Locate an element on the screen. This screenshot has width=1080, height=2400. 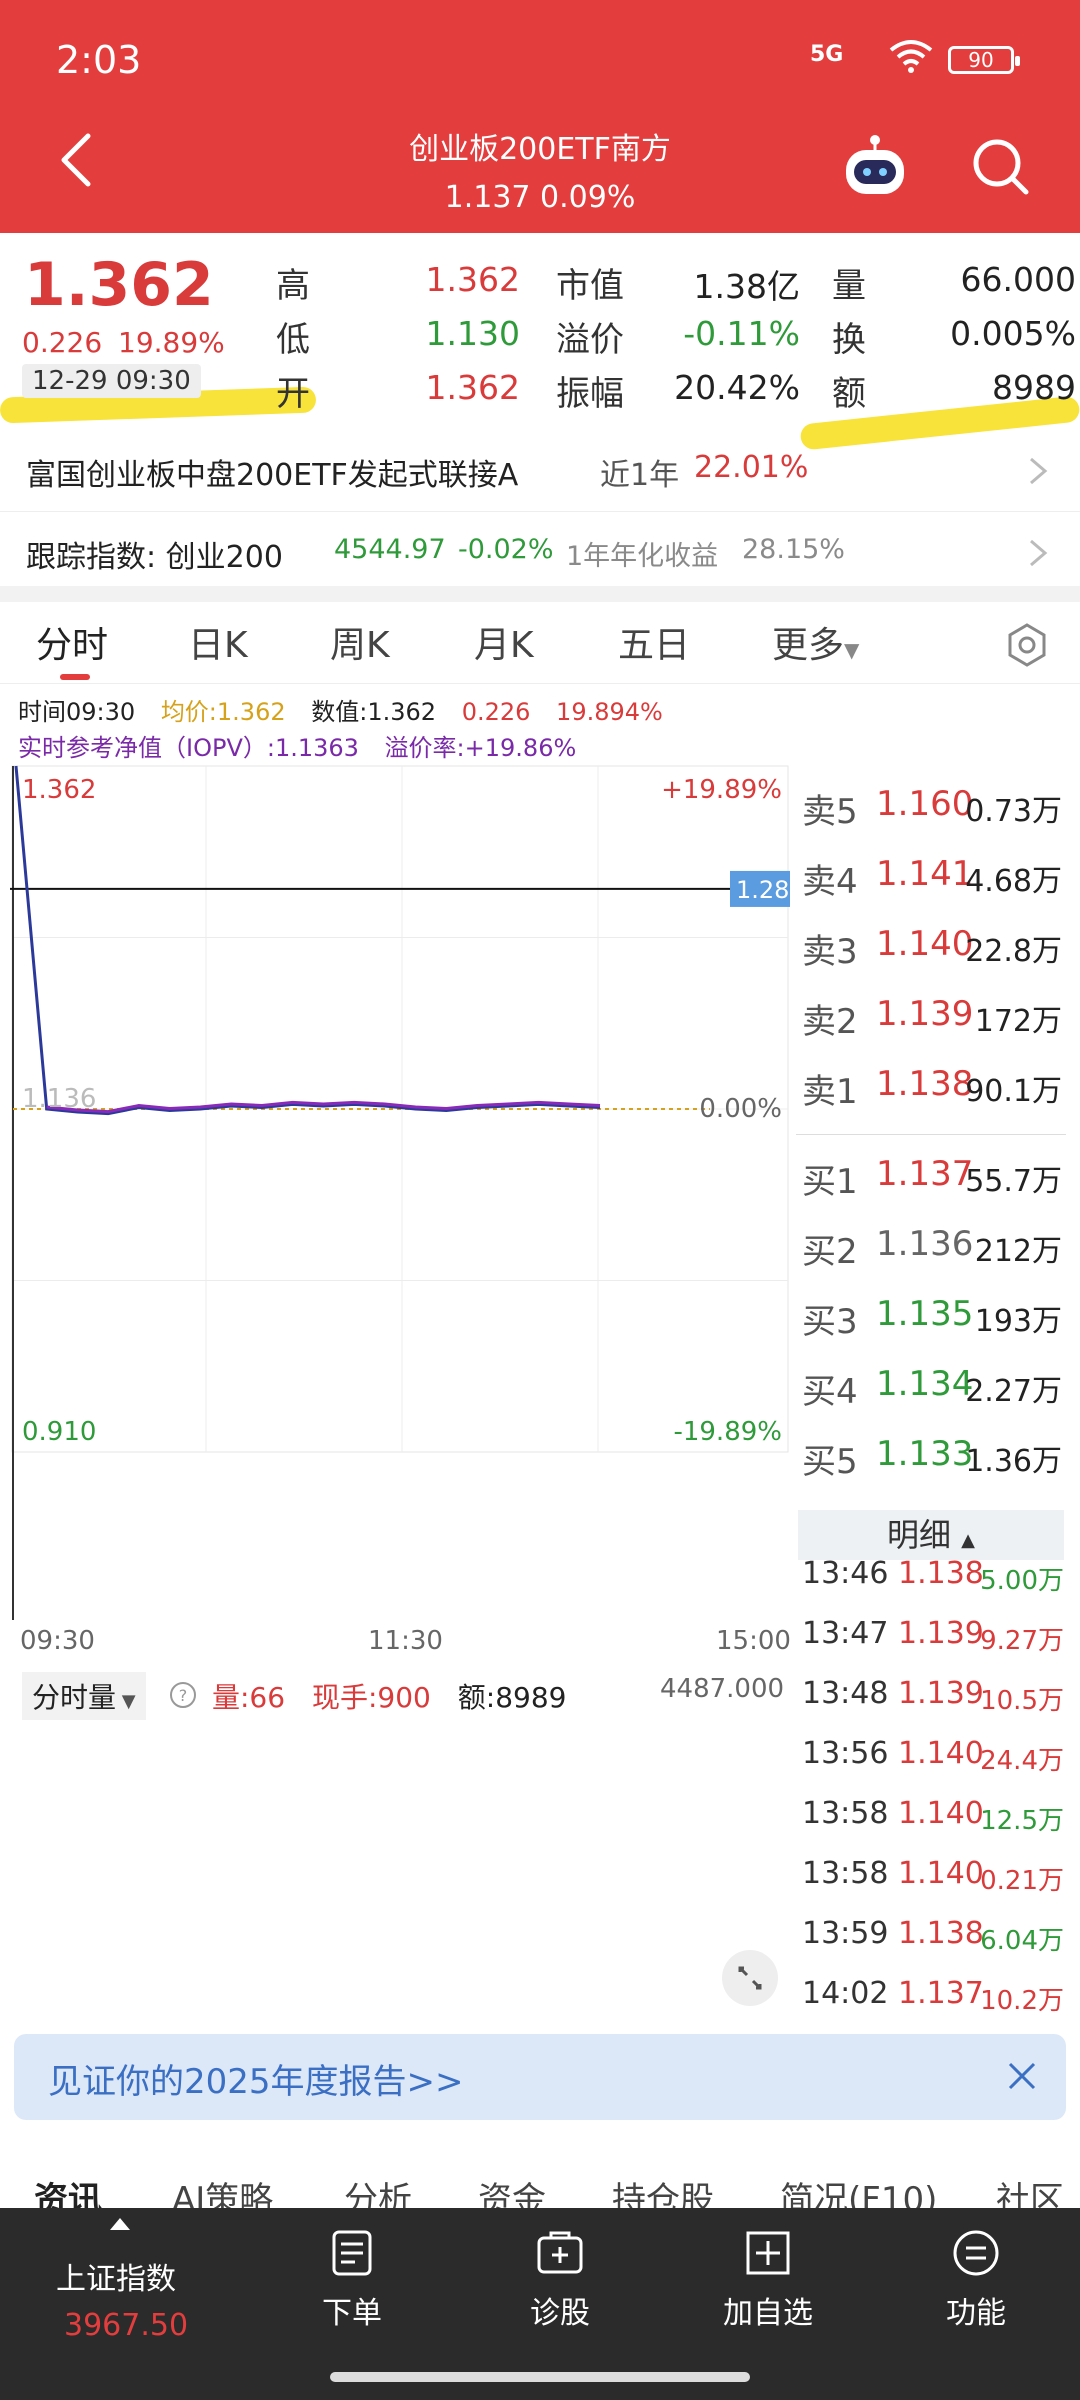
stat-label: 换 is located at coordinates (849, 340).